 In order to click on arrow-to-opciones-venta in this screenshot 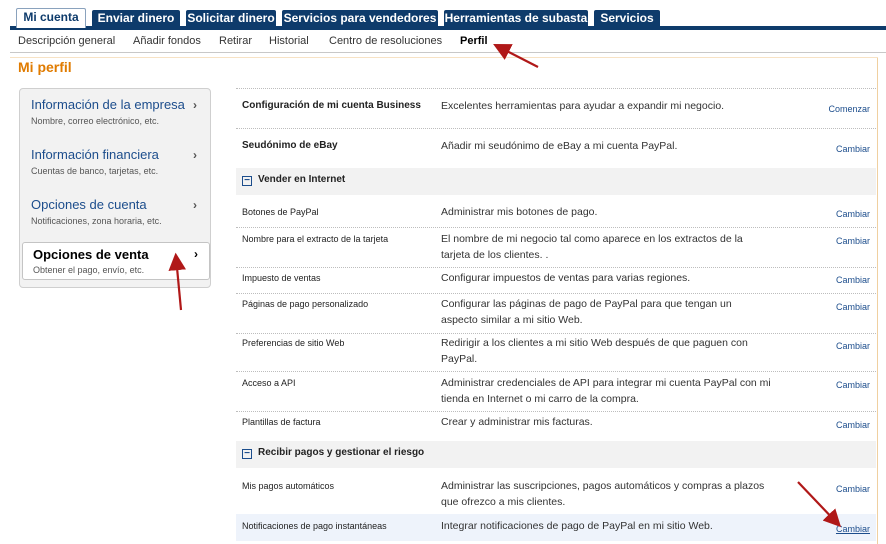, I will do `click(177, 281)`.